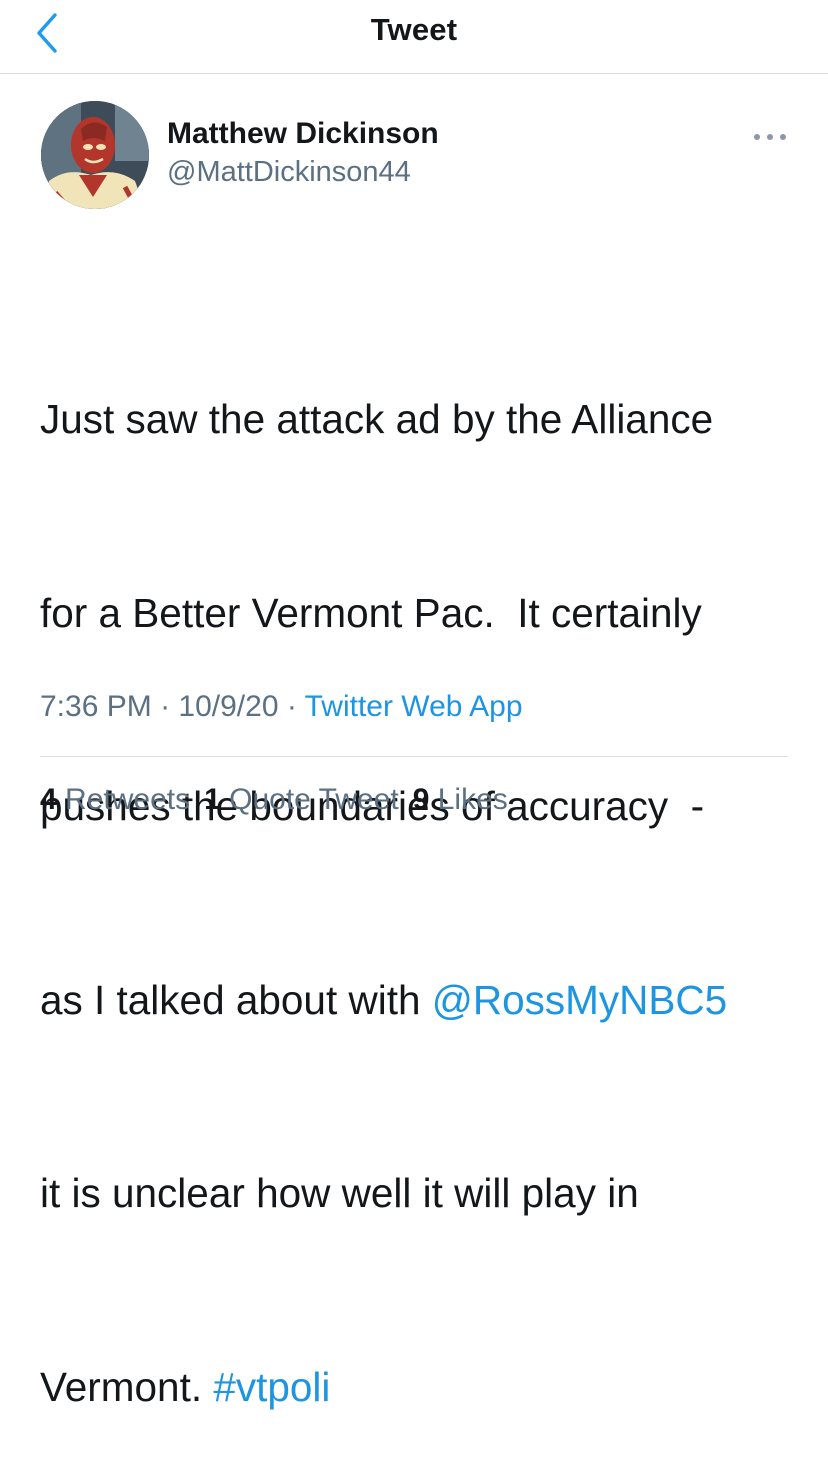 Image resolution: width=828 pixels, height=1484 pixels. I want to click on engagement-stats: 4 Retweets 1 Quote Tweet 9 Likes, so click(281, 800).